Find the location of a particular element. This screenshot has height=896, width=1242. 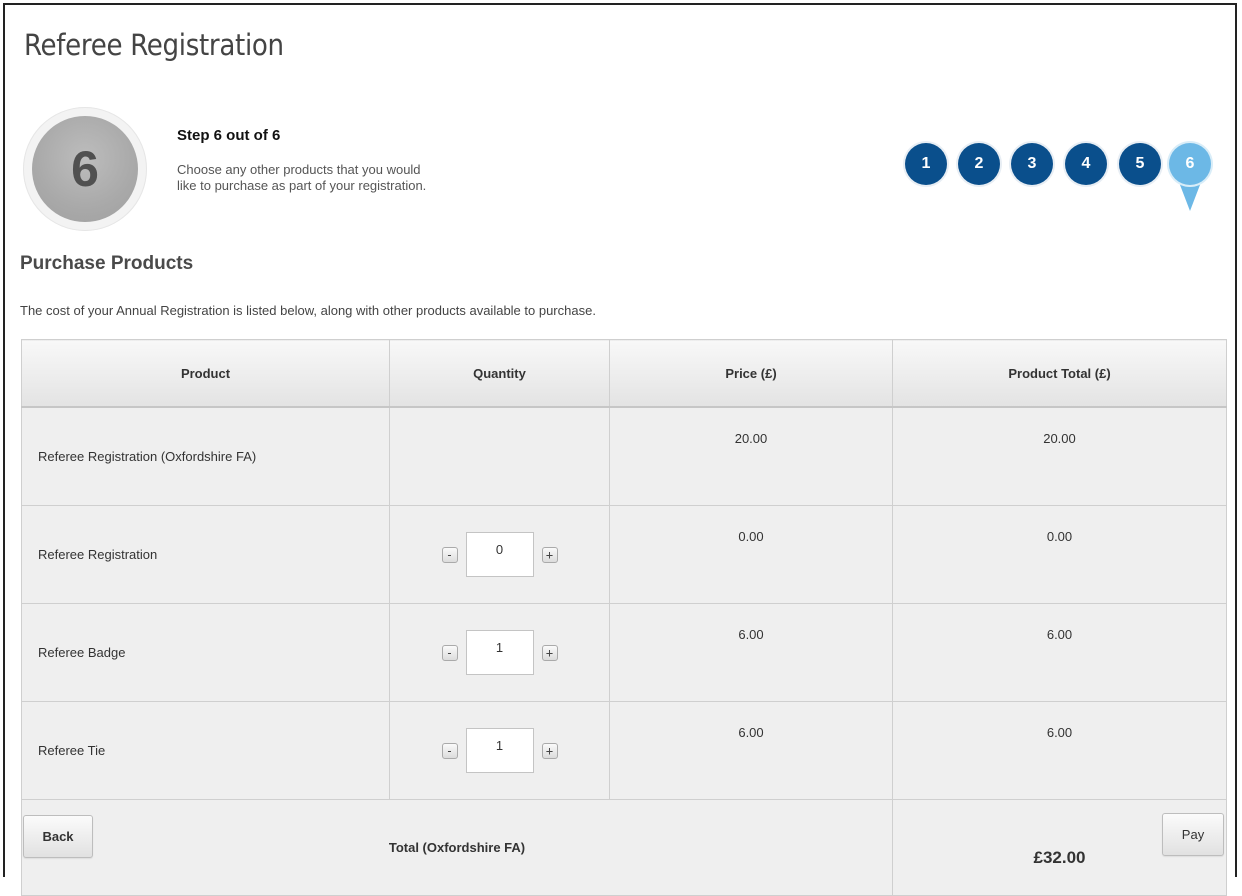

product-name: Referee Tie is located at coordinates (205, 750).